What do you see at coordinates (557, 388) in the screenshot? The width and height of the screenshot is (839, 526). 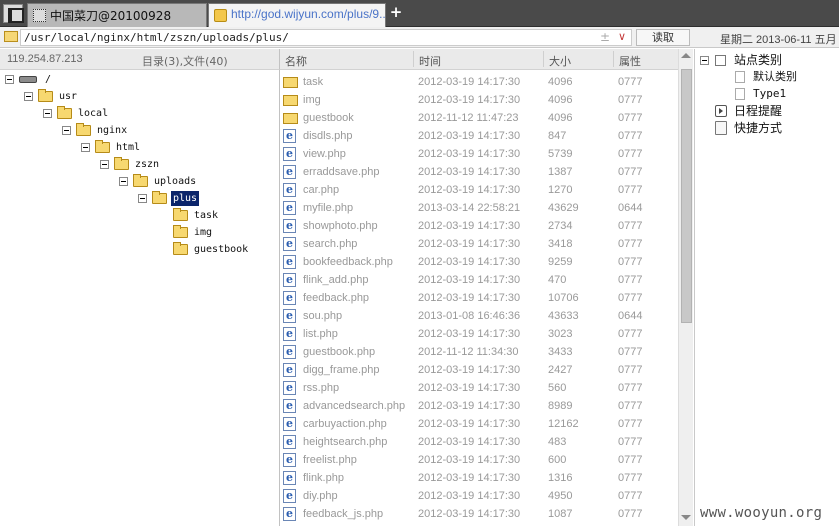 I see `file-size: 560` at bounding box center [557, 388].